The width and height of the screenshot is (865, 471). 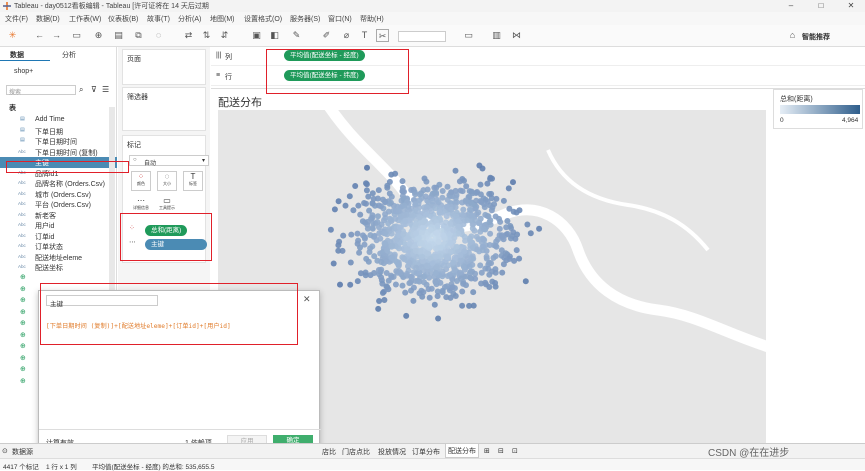 I want to click on save-icon: ▭, so click(x=76, y=35).